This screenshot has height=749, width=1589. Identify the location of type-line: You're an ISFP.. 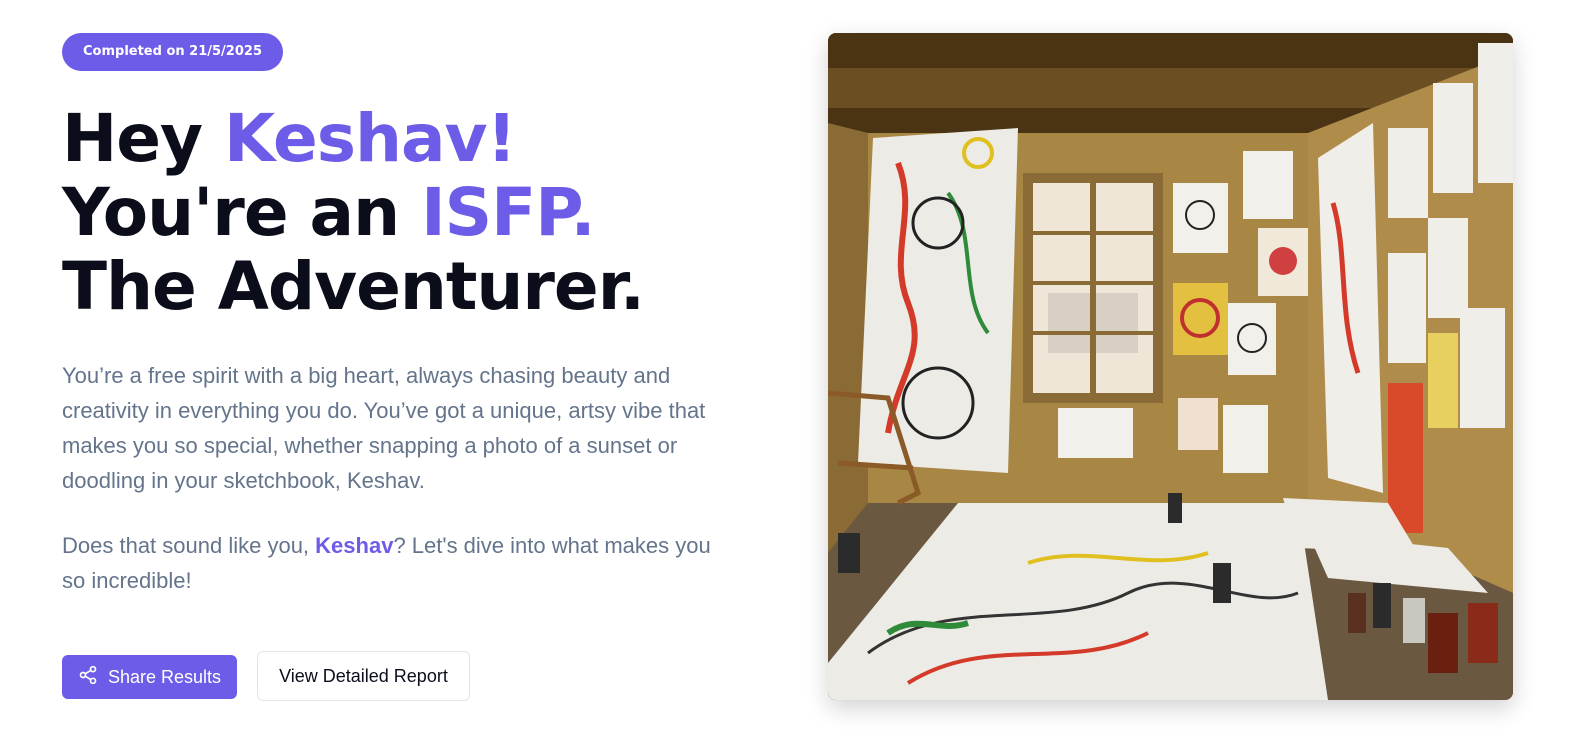
(402, 213).